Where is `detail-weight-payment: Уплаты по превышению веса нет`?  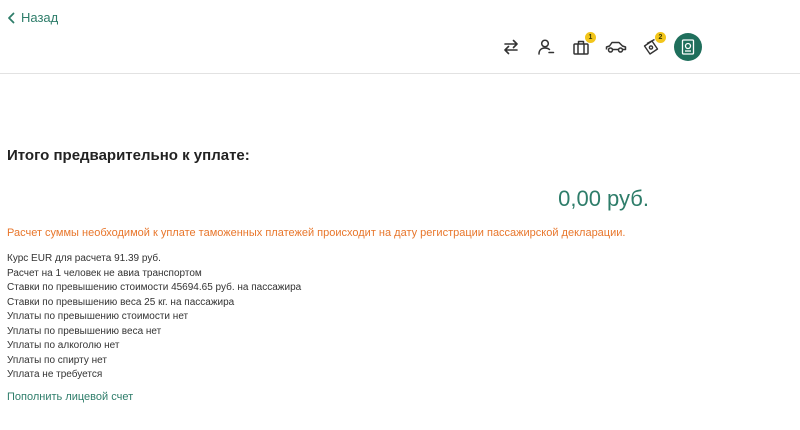 detail-weight-payment: Уплаты по превышению веса нет is located at coordinates (84, 331).